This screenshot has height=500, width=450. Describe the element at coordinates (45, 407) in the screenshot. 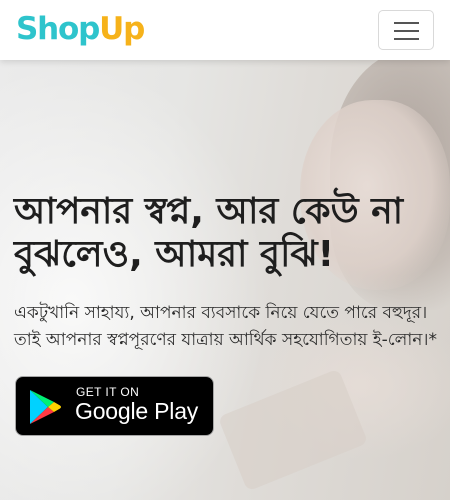

I see `google-play-icon` at that location.